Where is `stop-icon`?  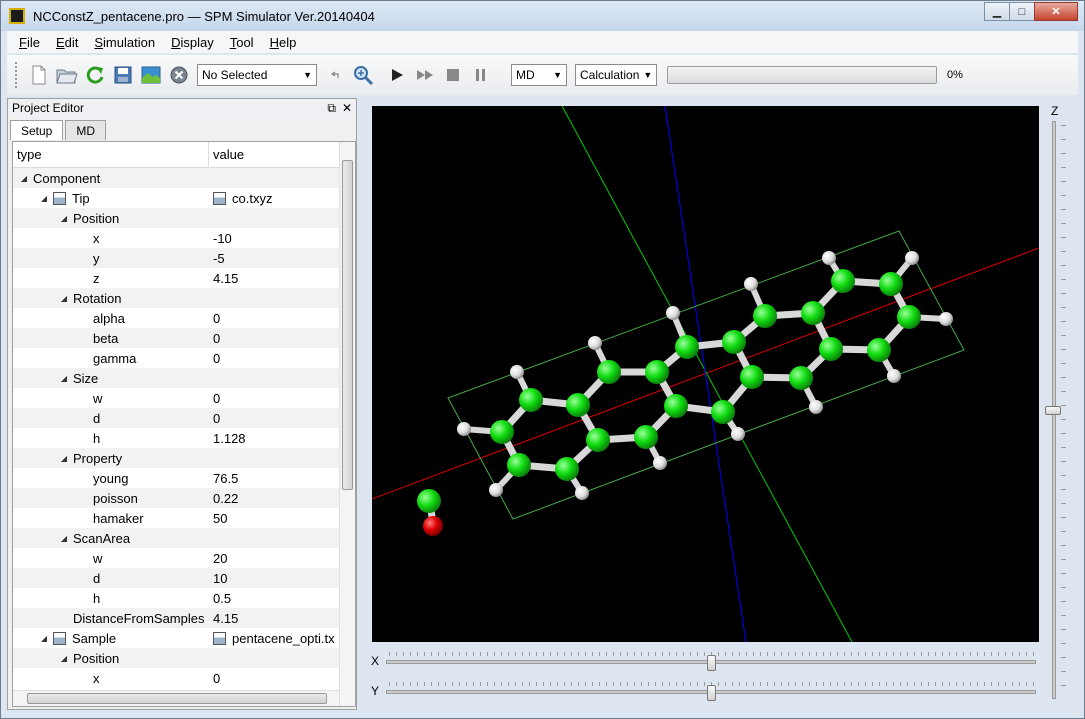
stop-icon is located at coordinates (453, 75).